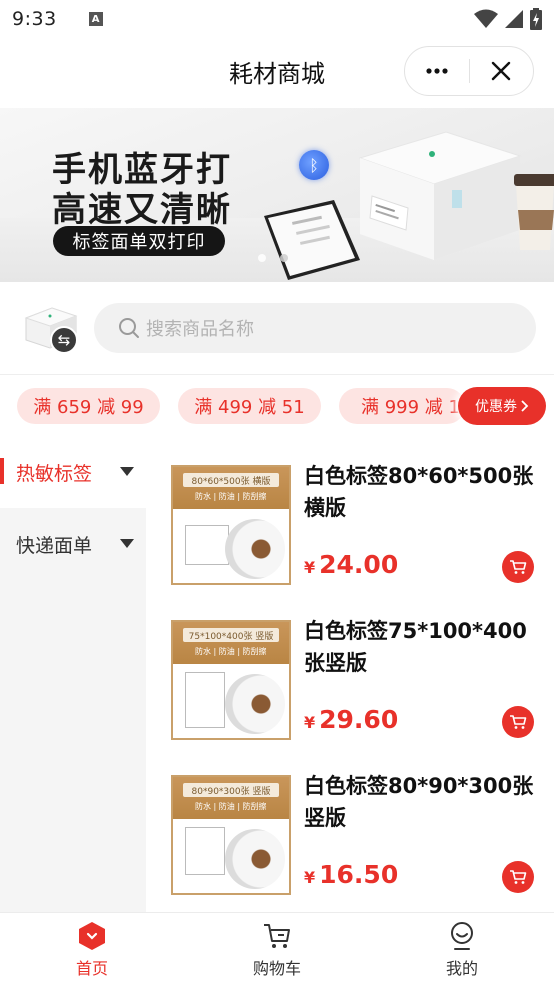 The image size is (554, 984). I want to click on tab-label: 首页, so click(91, 968).